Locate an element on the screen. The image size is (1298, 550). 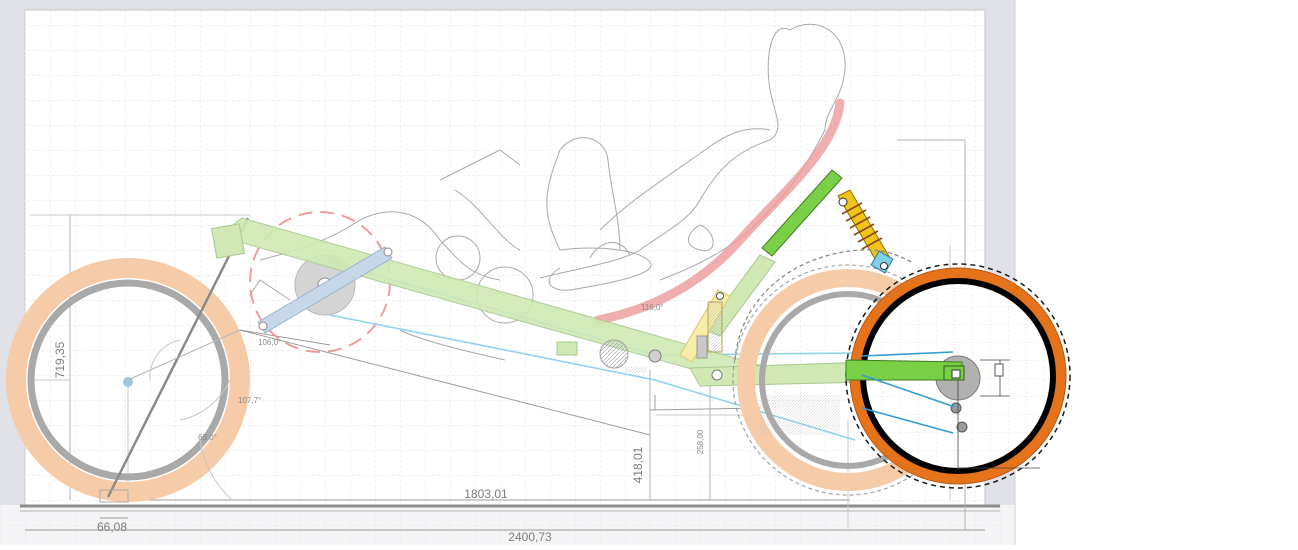
front-height-label: 719,35 is located at coordinates (60, 359).